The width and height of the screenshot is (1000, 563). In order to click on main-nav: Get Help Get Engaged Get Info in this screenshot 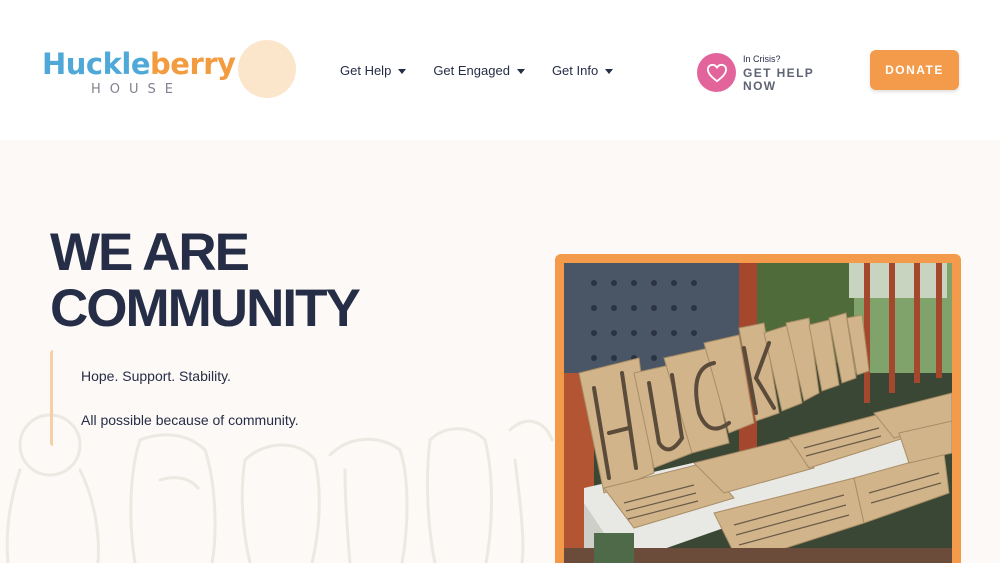, I will do `click(477, 71)`.